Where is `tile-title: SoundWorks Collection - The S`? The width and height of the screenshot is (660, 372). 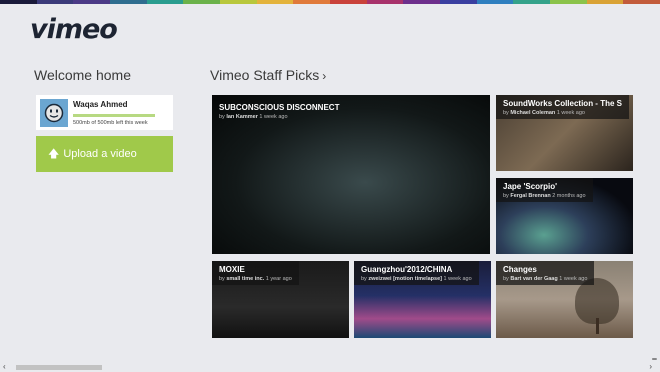
tile-title: SoundWorks Collection - The S is located at coordinates (562, 103).